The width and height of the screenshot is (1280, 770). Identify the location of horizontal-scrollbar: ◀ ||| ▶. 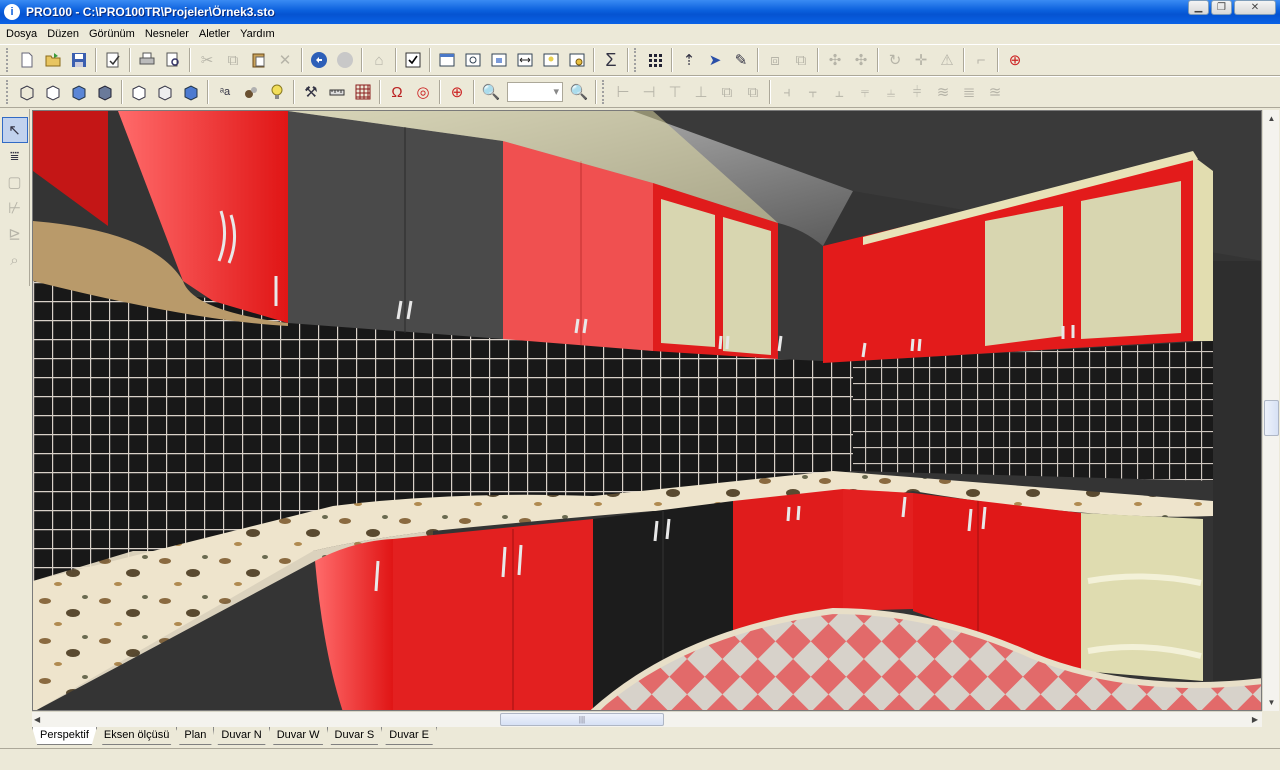
(647, 719).